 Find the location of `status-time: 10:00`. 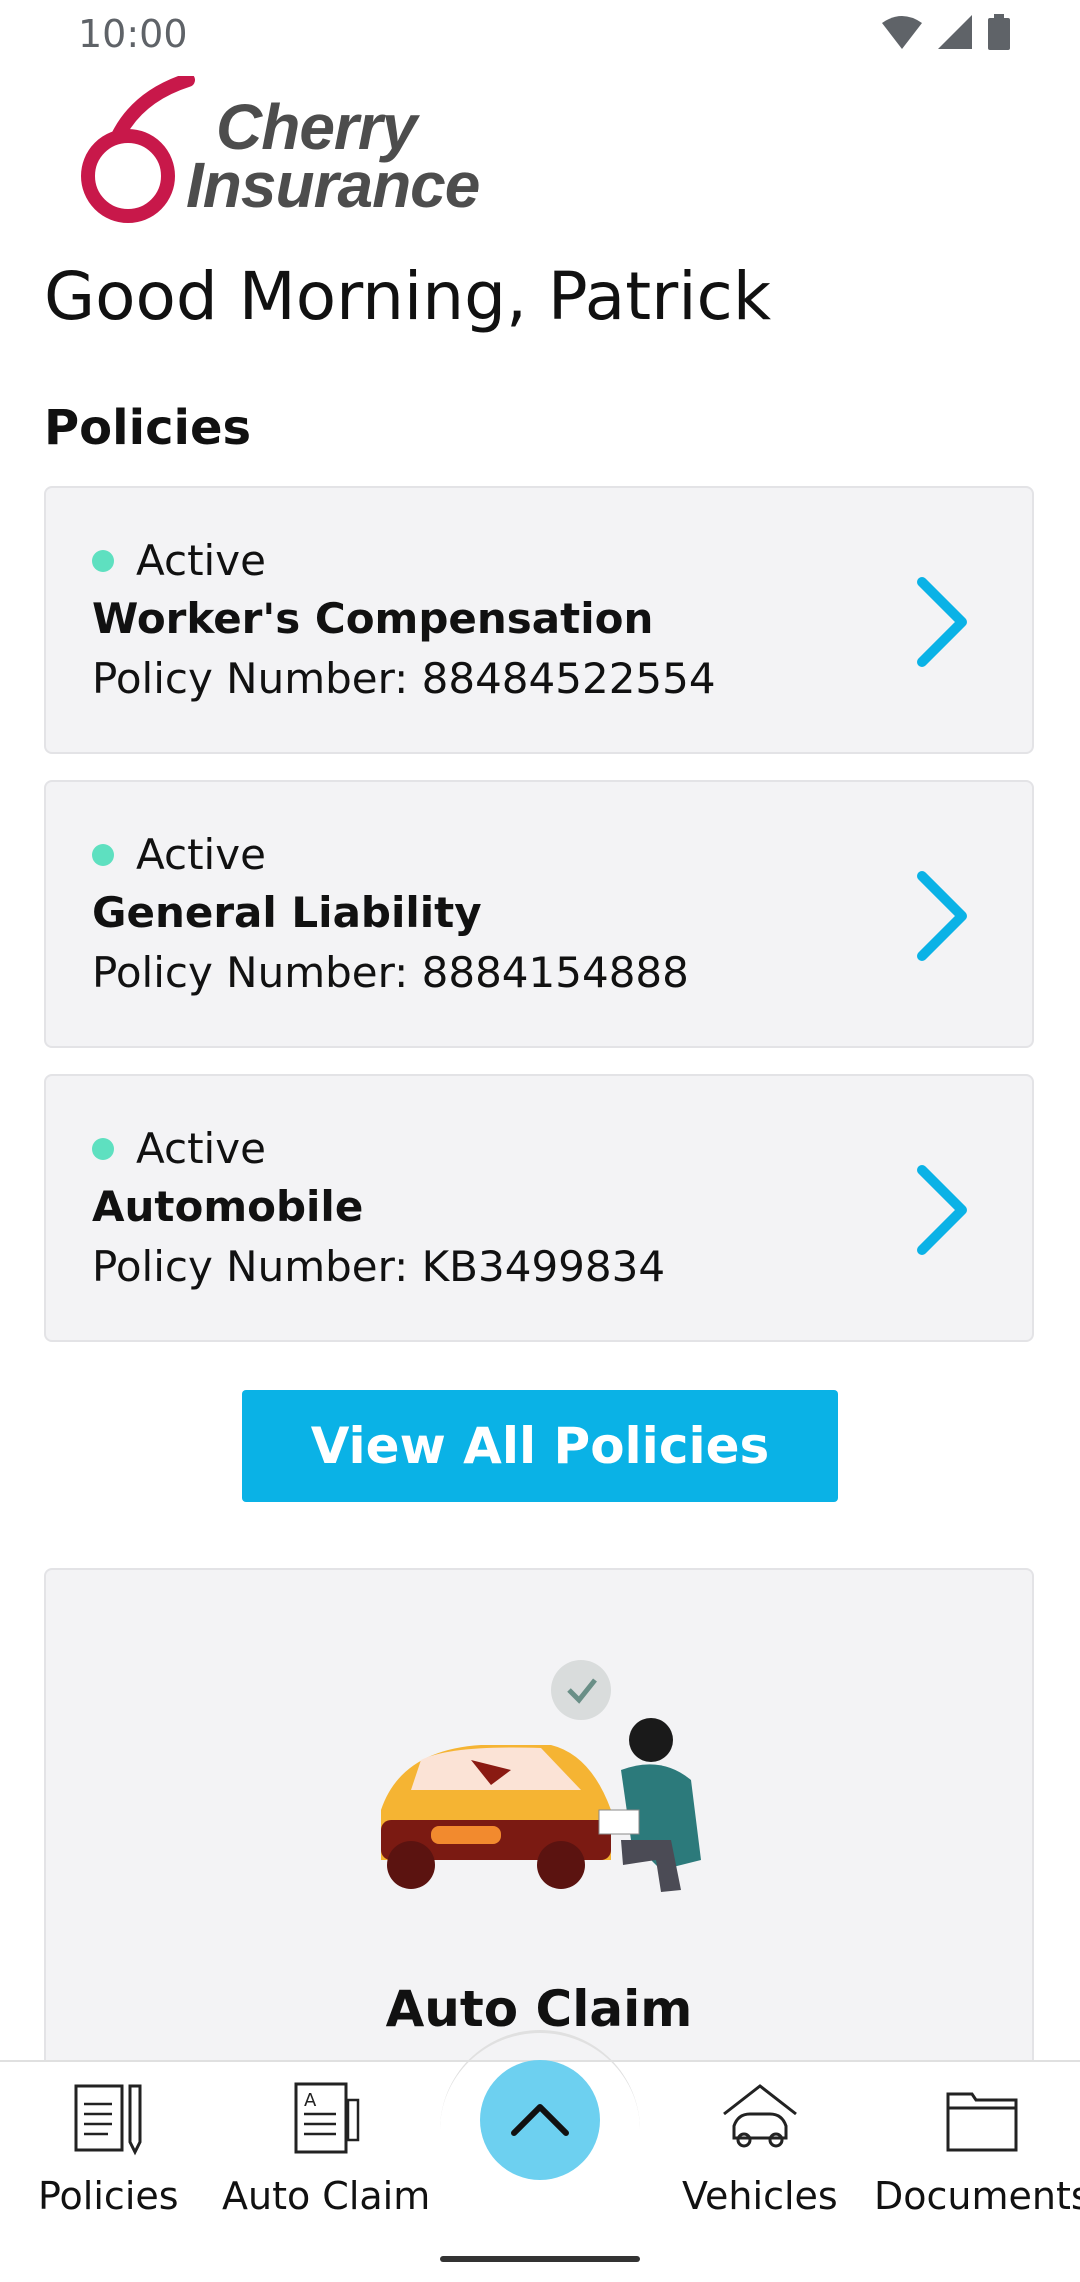

status-time: 10:00 is located at coordinates (133, 34).